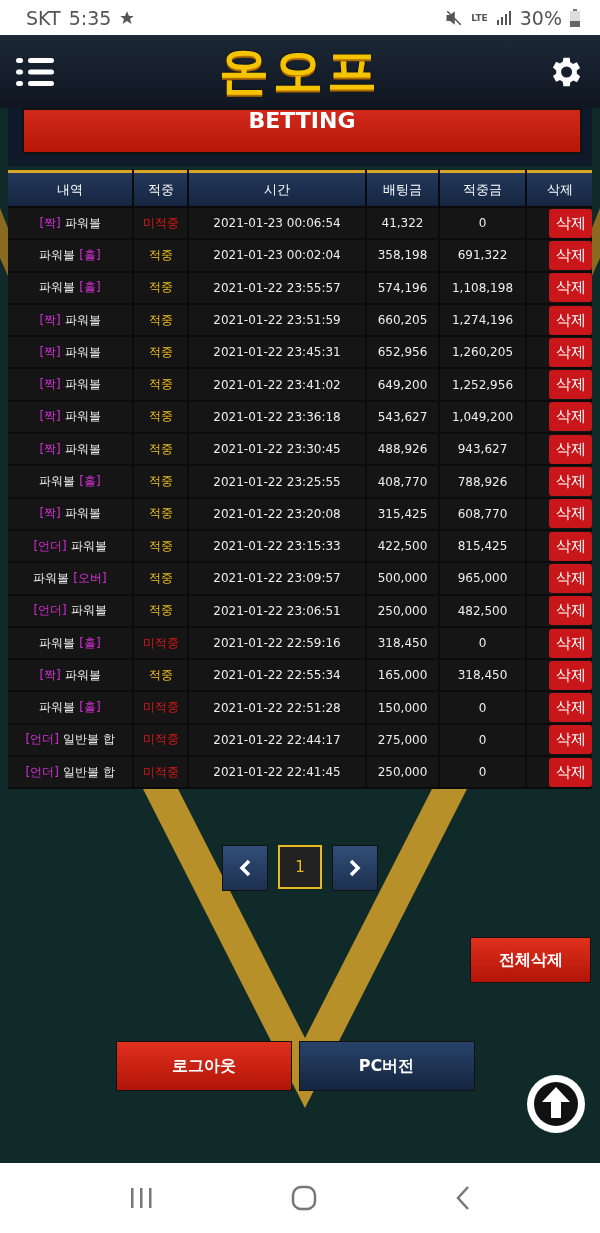 The height and width of the screenshot is (1233, 600). Describe the element at coordinates (559, 188) in the screenshot. I see `column-header: 삭제` at that location.